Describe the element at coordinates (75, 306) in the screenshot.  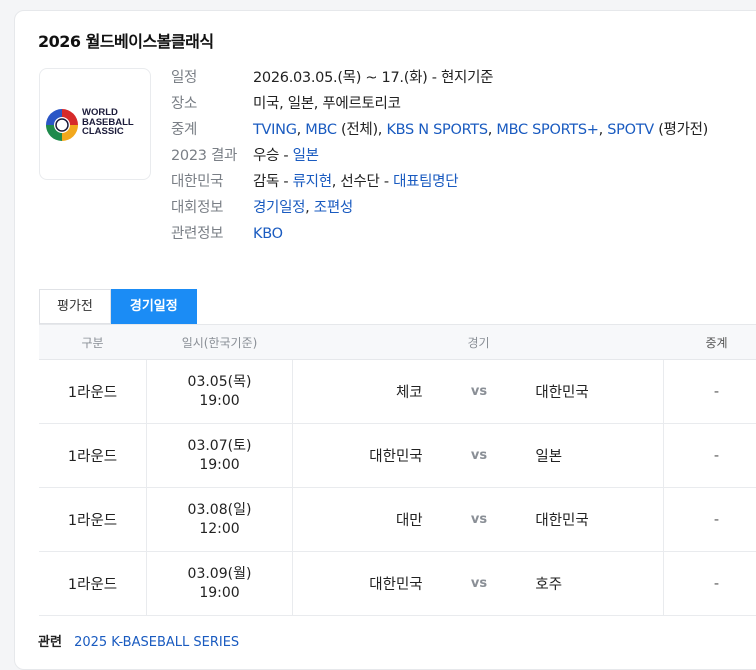
I see `tab-exhibition: 평가전` at that location.